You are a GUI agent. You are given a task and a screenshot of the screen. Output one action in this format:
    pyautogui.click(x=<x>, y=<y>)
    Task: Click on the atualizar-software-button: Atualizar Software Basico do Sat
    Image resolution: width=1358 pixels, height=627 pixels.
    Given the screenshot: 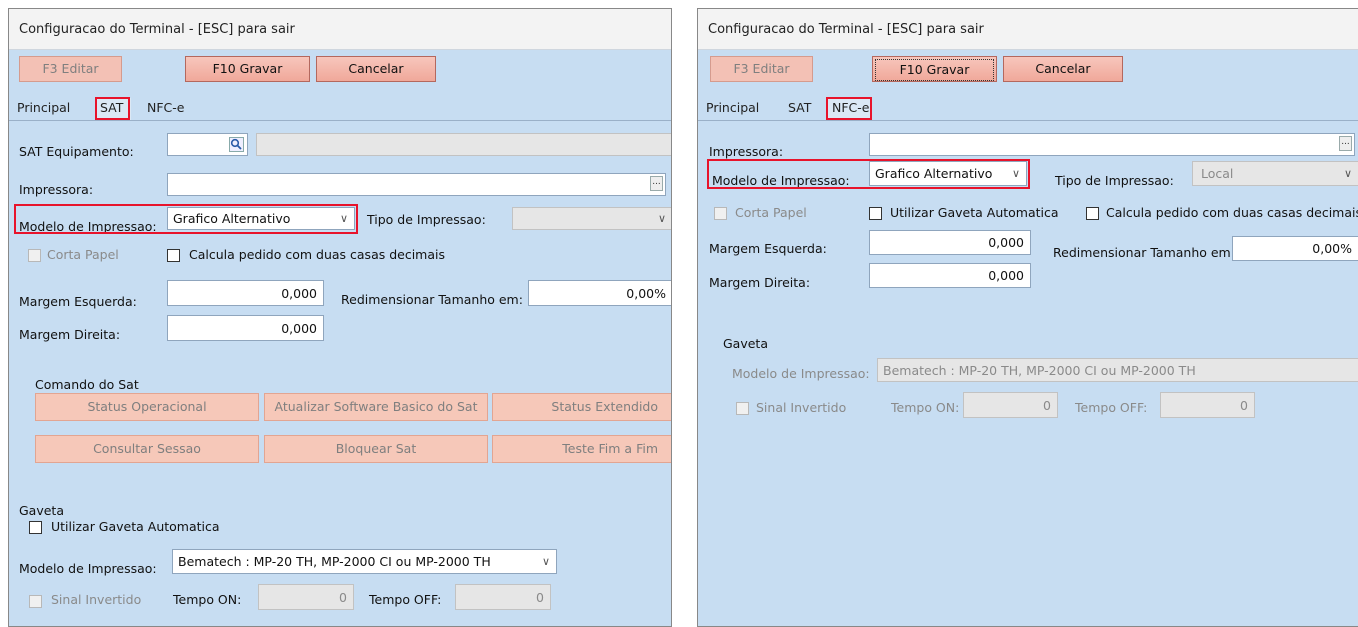 What is the action you would take?
    pyautogui.click(x=376, y=407)
    